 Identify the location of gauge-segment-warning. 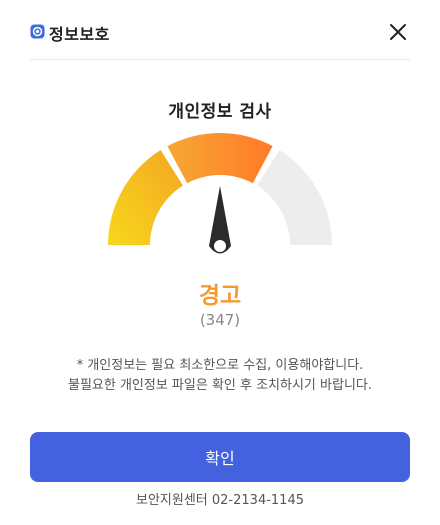
(220, 158).